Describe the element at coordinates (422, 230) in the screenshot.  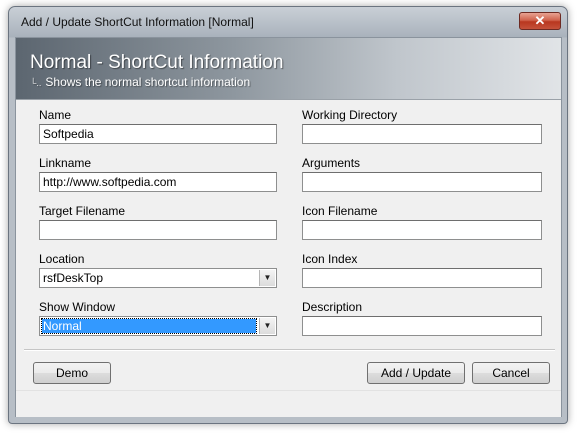
I see `icon-filename-field` at that location.